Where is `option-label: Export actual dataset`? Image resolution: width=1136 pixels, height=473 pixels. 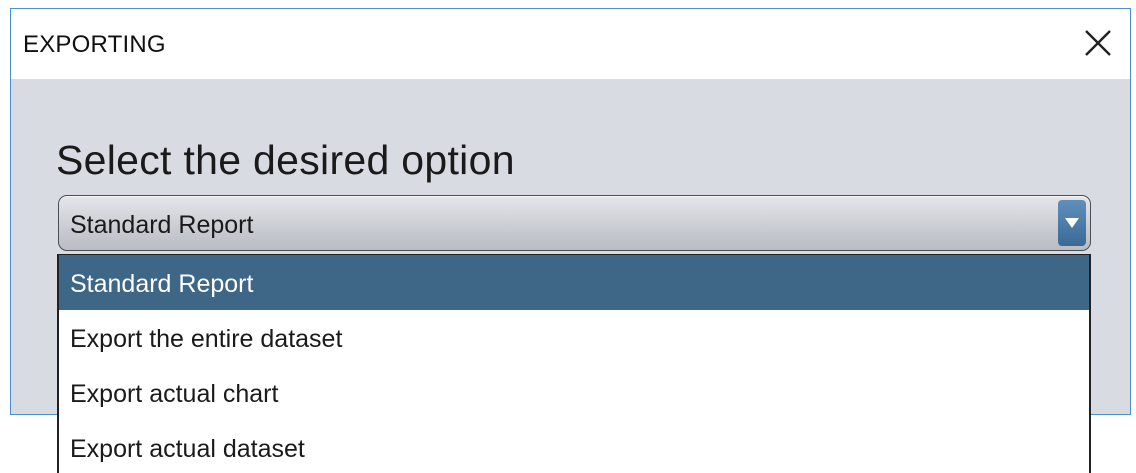
option-label: Export actual dataset is located at coordinates (187, 449).